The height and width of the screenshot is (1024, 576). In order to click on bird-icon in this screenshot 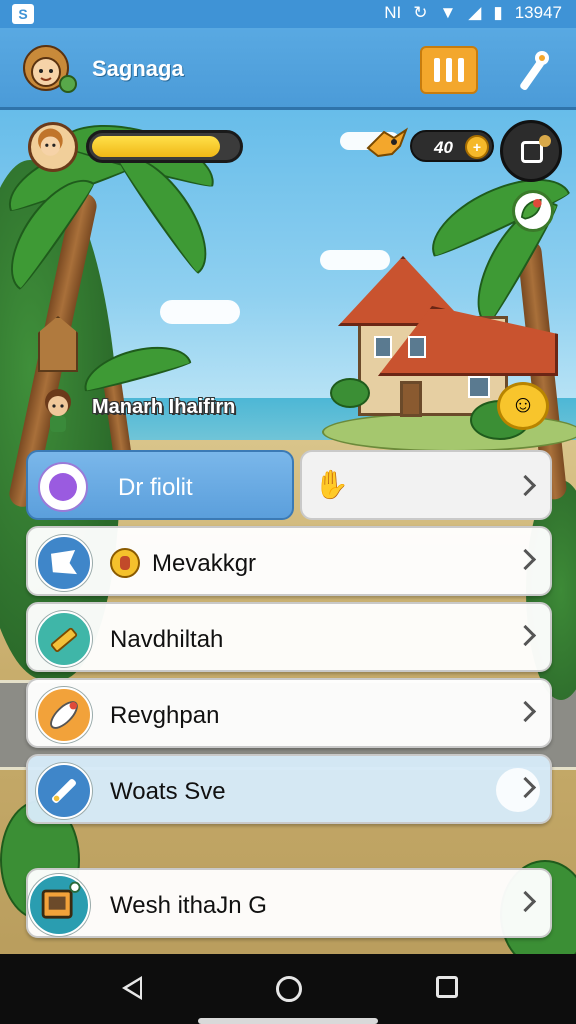, I will do `click(387, 145)`.